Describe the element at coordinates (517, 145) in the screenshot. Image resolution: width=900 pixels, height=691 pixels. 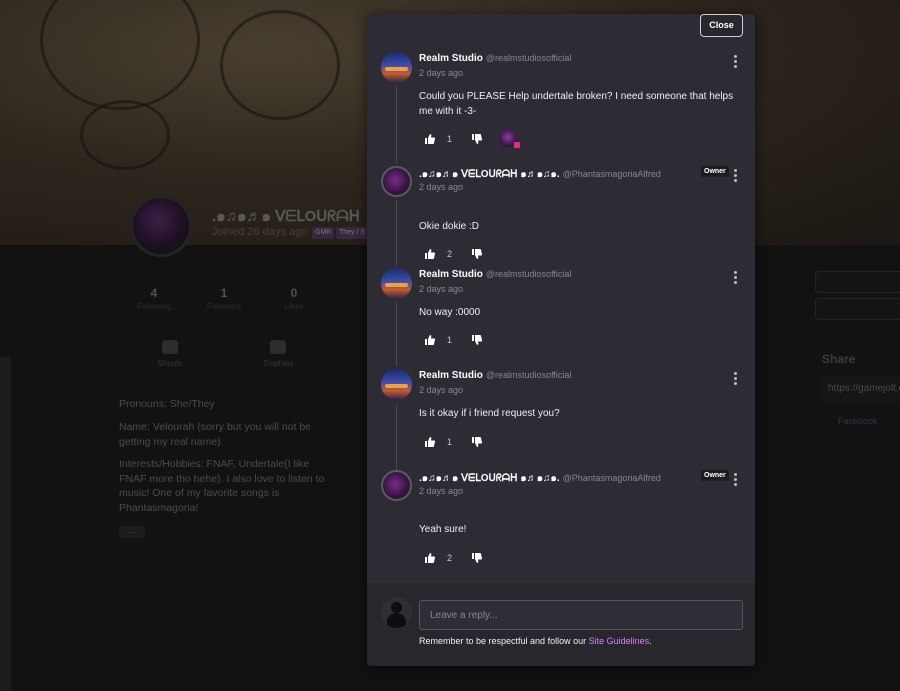
I see `liker-badge-icon` at that location.